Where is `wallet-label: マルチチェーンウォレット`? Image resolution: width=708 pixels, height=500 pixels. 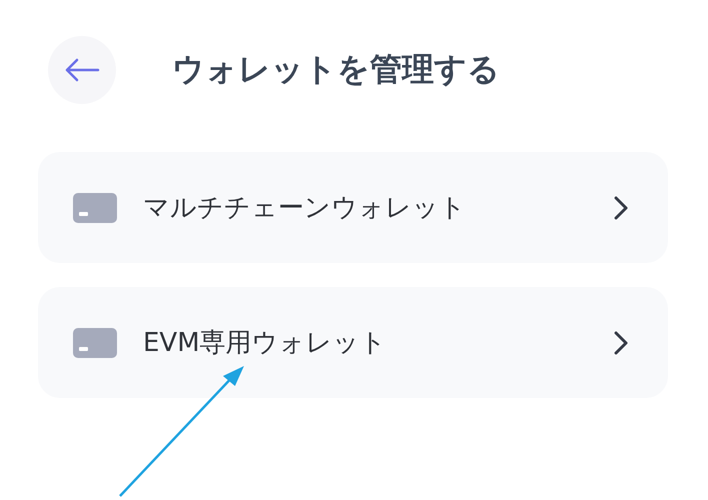
wallet-label: マルチチェーンウォレット is located at coordinates (305, 208).